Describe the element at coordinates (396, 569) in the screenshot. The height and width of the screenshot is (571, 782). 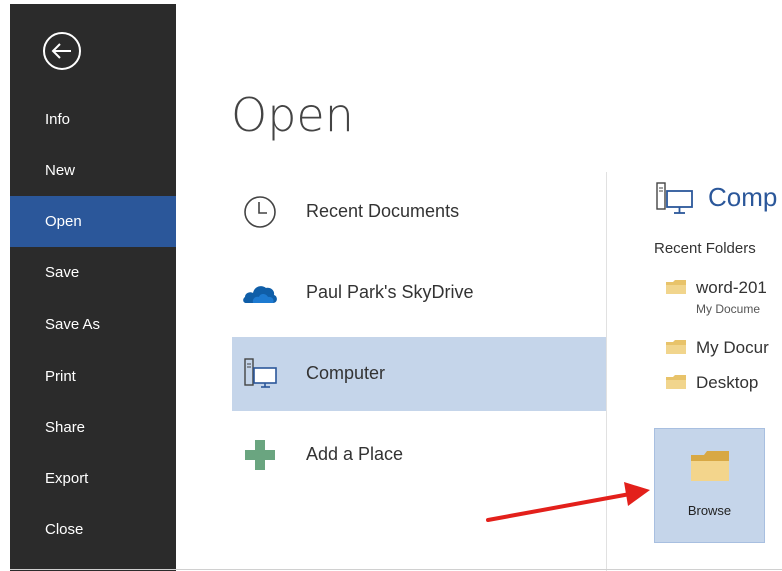
I see `bottom-edge-line` at that location.